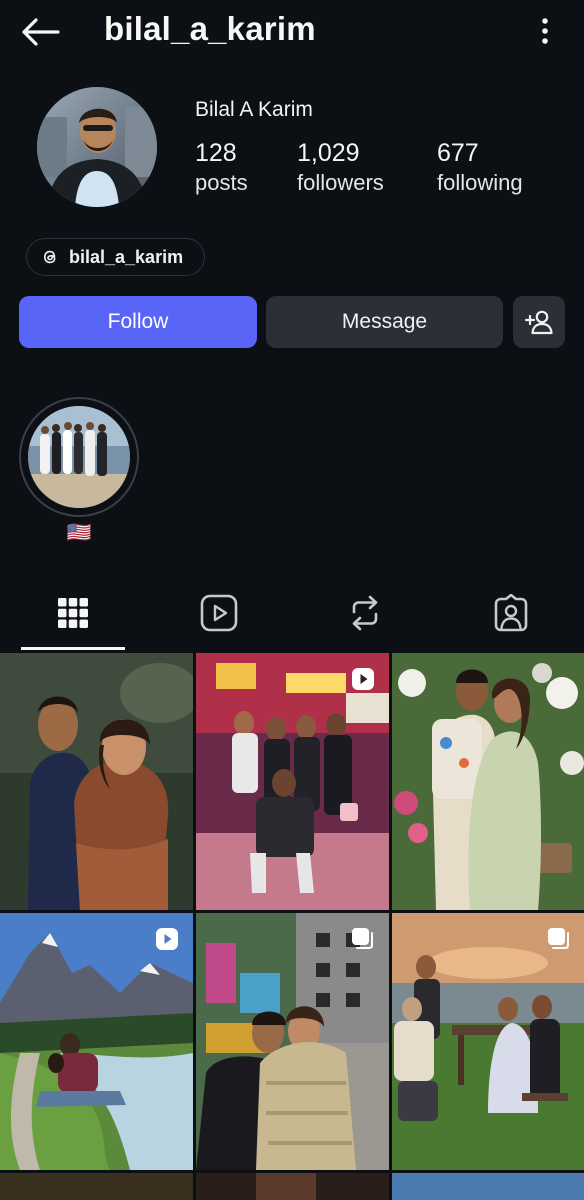 This screenshot has width=584, height=1200. I want to click on threads-profile-link: bilal_a_karim, so click(115, 257).